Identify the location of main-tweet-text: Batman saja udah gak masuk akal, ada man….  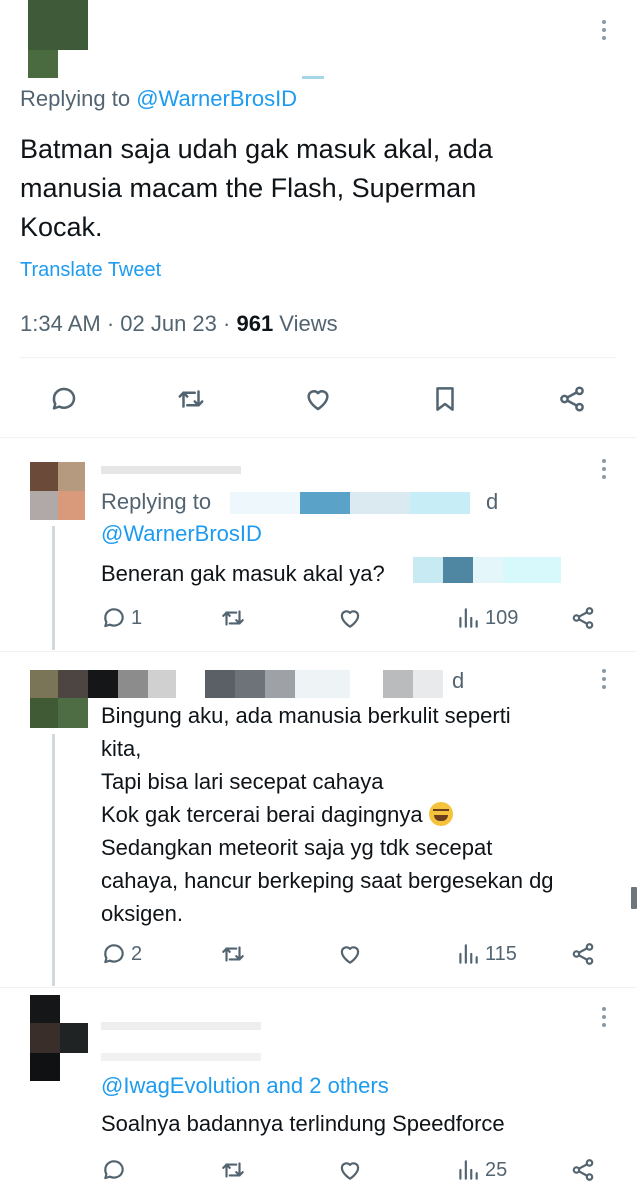
(256, 188).